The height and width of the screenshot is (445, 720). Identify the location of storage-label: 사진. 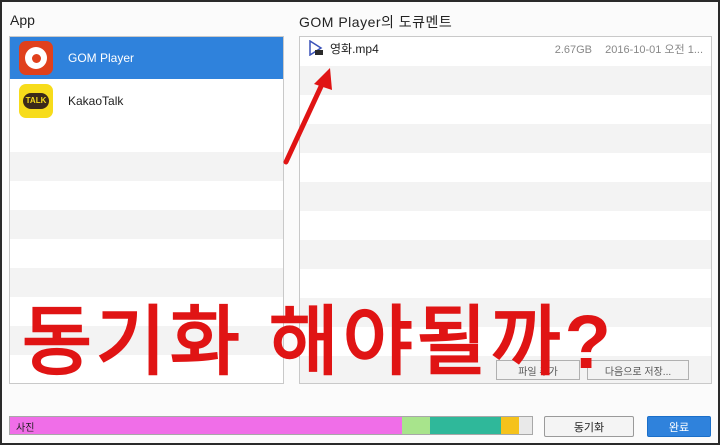
(25, 428).